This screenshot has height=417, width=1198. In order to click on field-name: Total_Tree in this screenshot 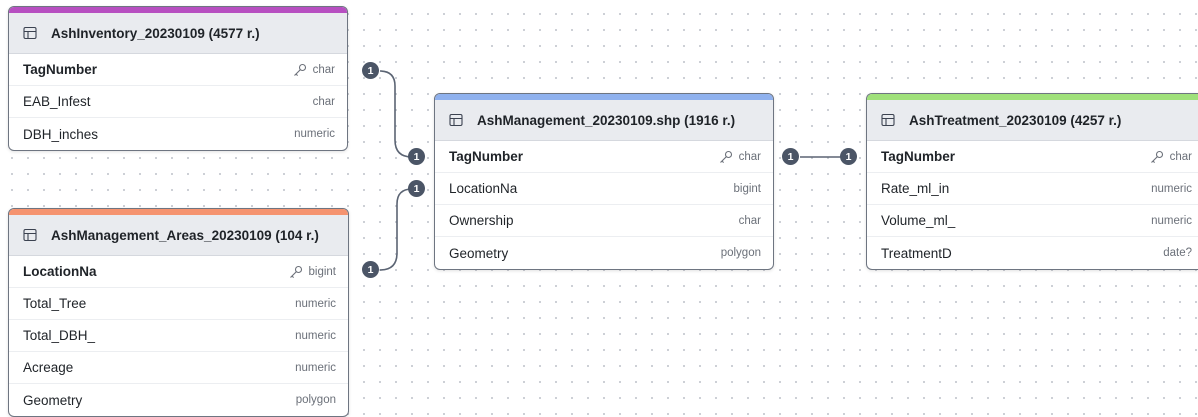, I will do `click(55, 303)`.